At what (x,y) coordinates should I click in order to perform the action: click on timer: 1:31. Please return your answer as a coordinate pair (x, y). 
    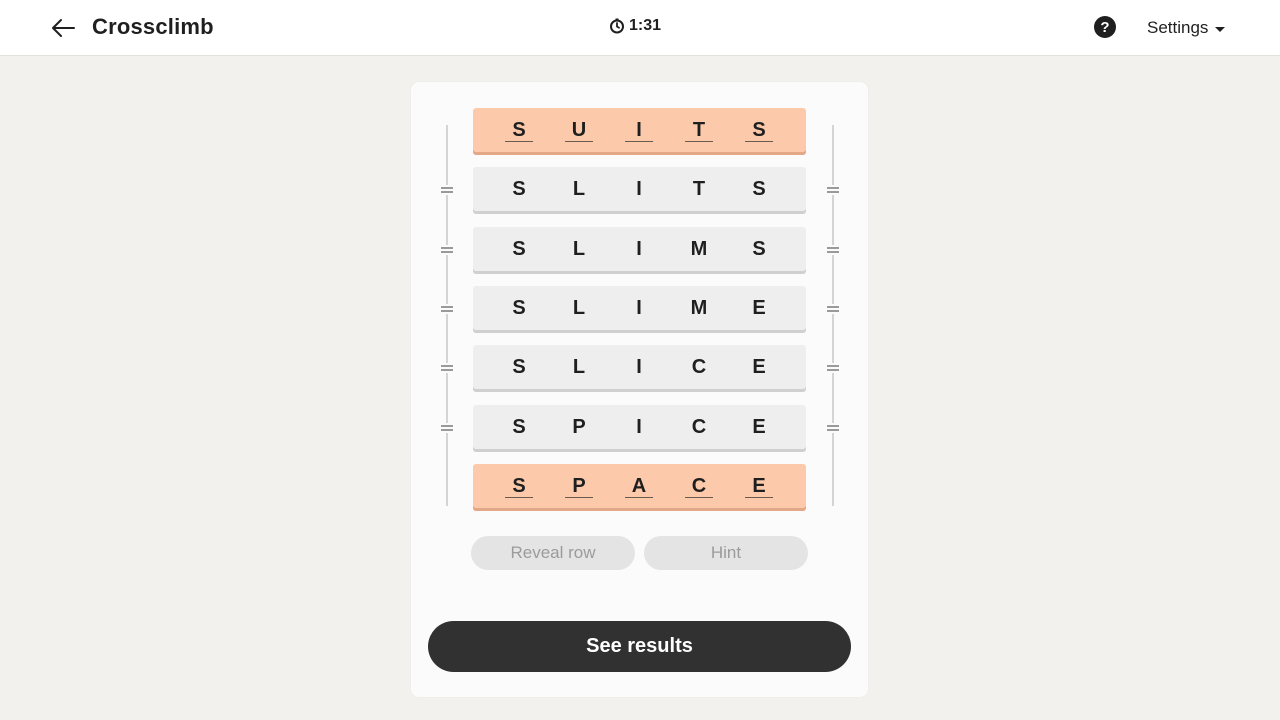
    Looking at the image, I should click on (635, 26).